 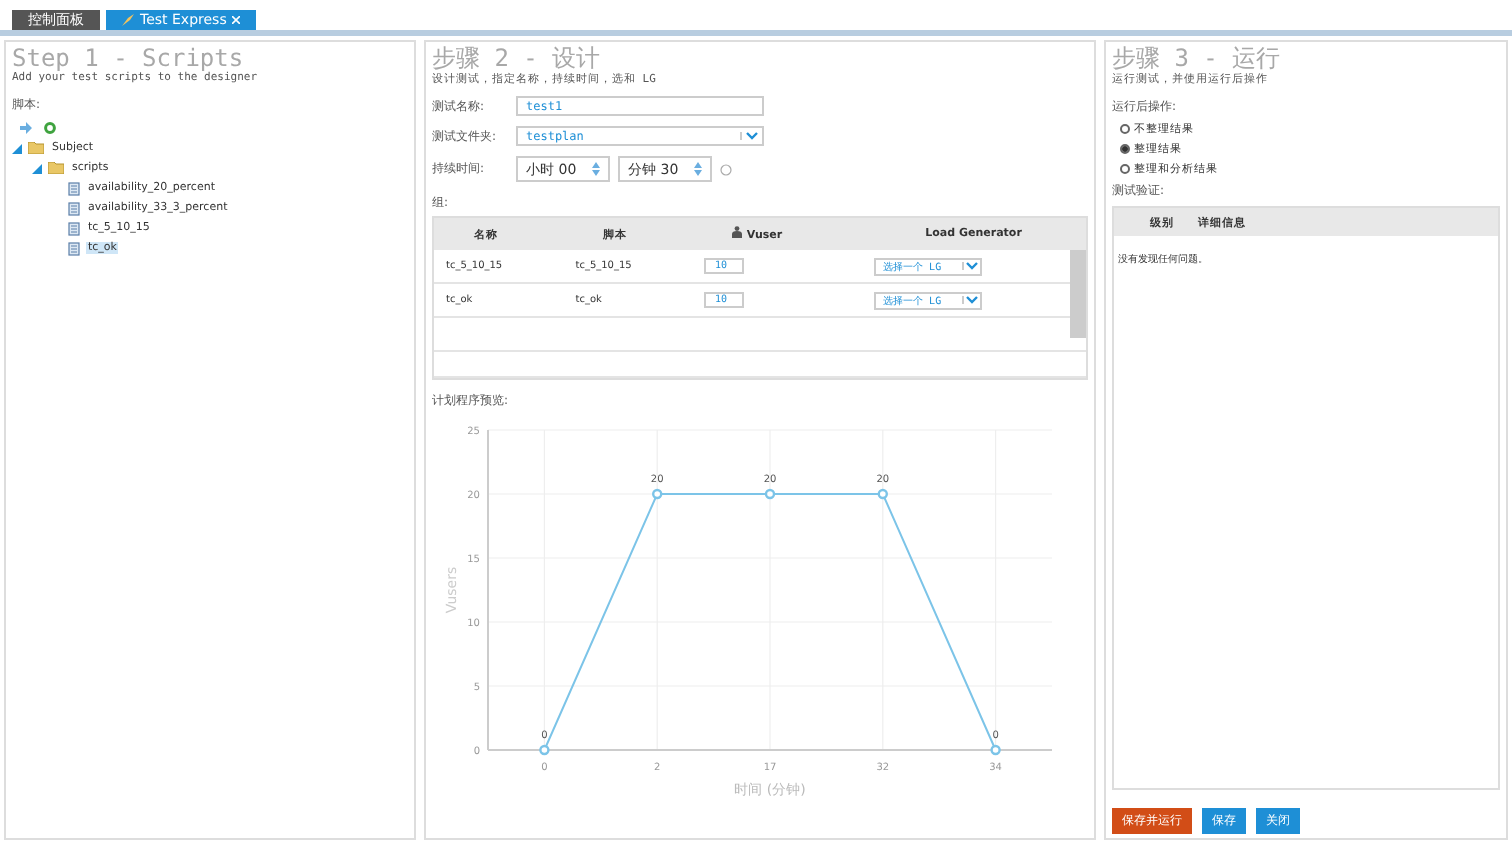 I want to click on tab-icon, so click(x=128, y=20).